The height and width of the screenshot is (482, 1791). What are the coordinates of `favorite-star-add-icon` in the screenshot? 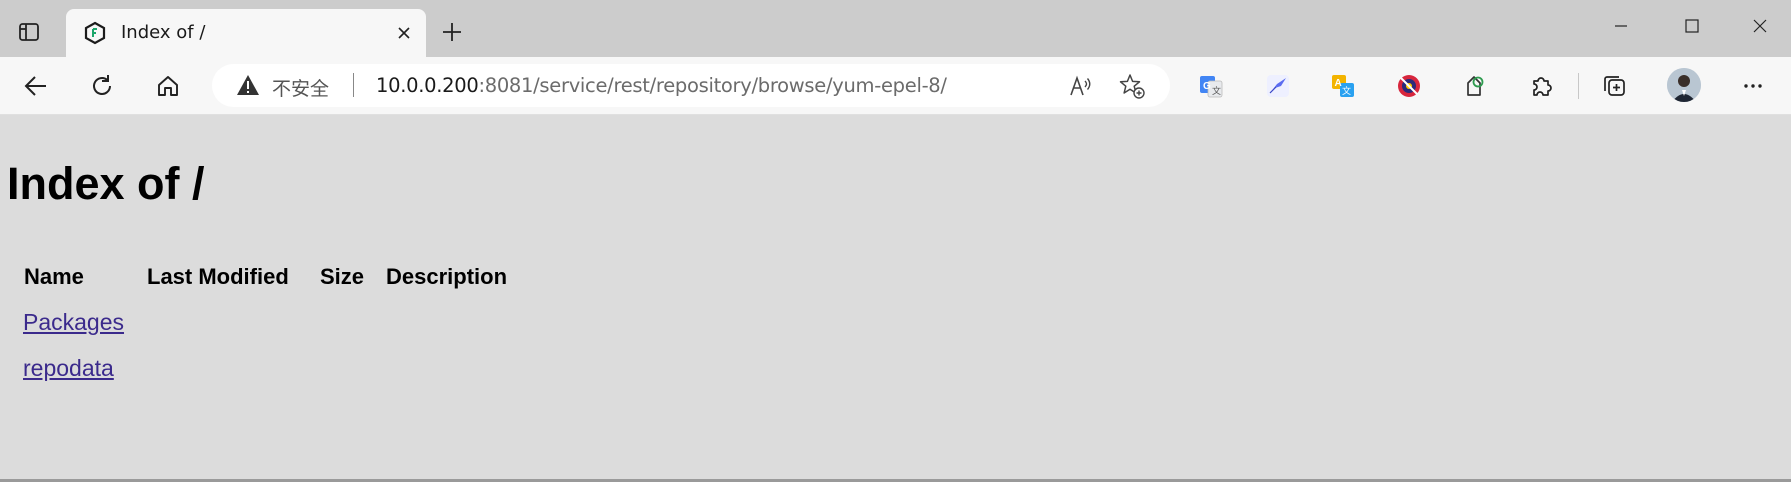 It's located at (1132, 86).